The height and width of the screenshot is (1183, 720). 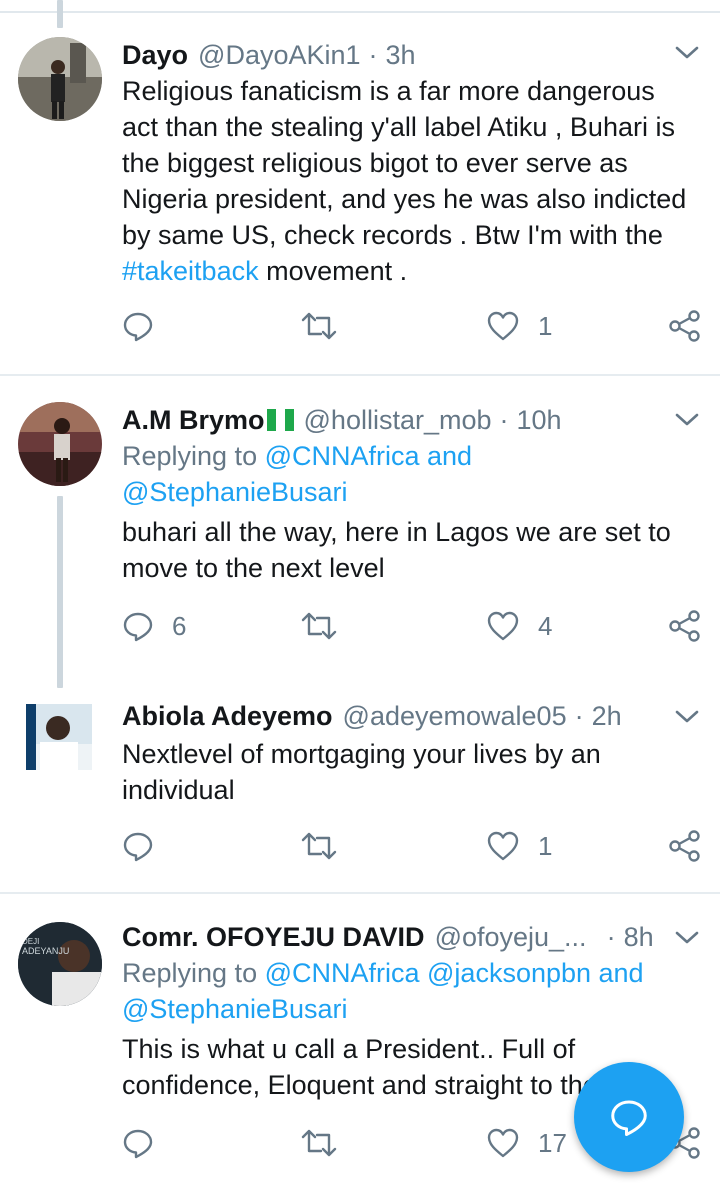 What do you see at coordinates (552, 1142) in the screenshot?
I see `like-count: 17` at bounding box center [552, 1142].